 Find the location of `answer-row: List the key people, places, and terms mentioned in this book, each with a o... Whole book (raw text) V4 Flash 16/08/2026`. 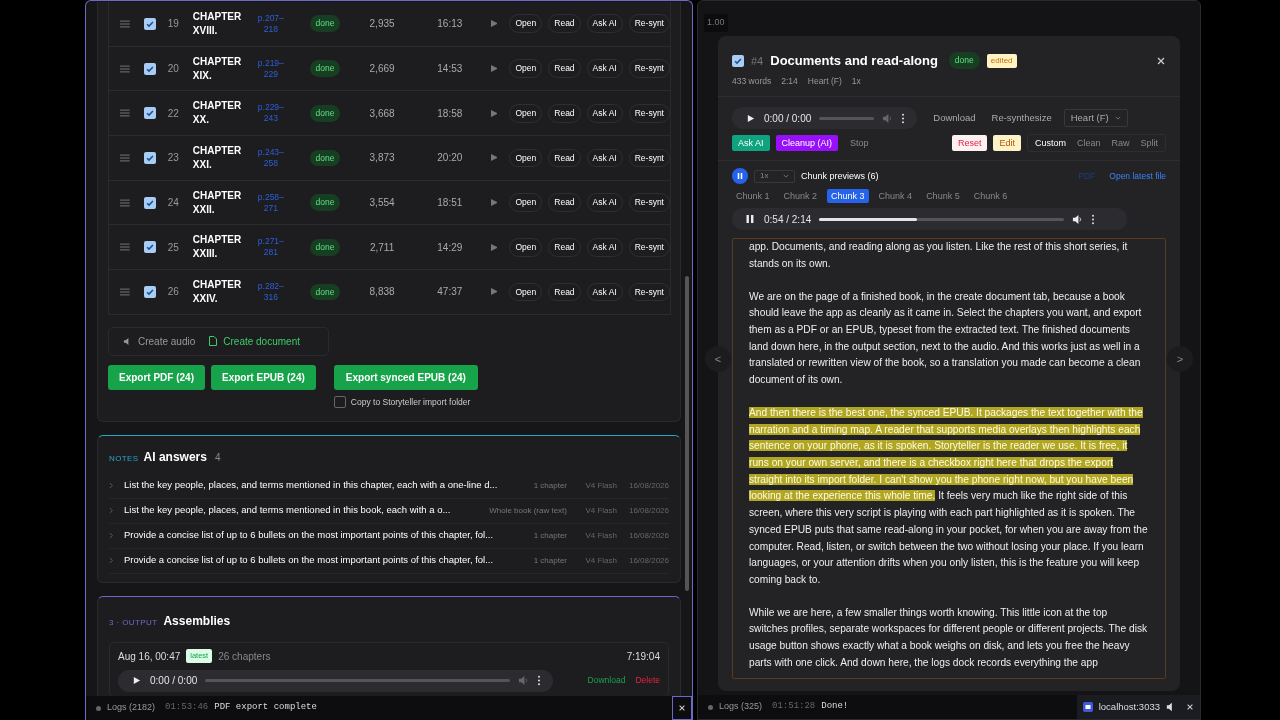

answer-row: List the key people, places, and terms mentioned in this book, each with a o... Whole book (raw text) V4 Flash 16/08/2026 is located at coordinates (389, 511).